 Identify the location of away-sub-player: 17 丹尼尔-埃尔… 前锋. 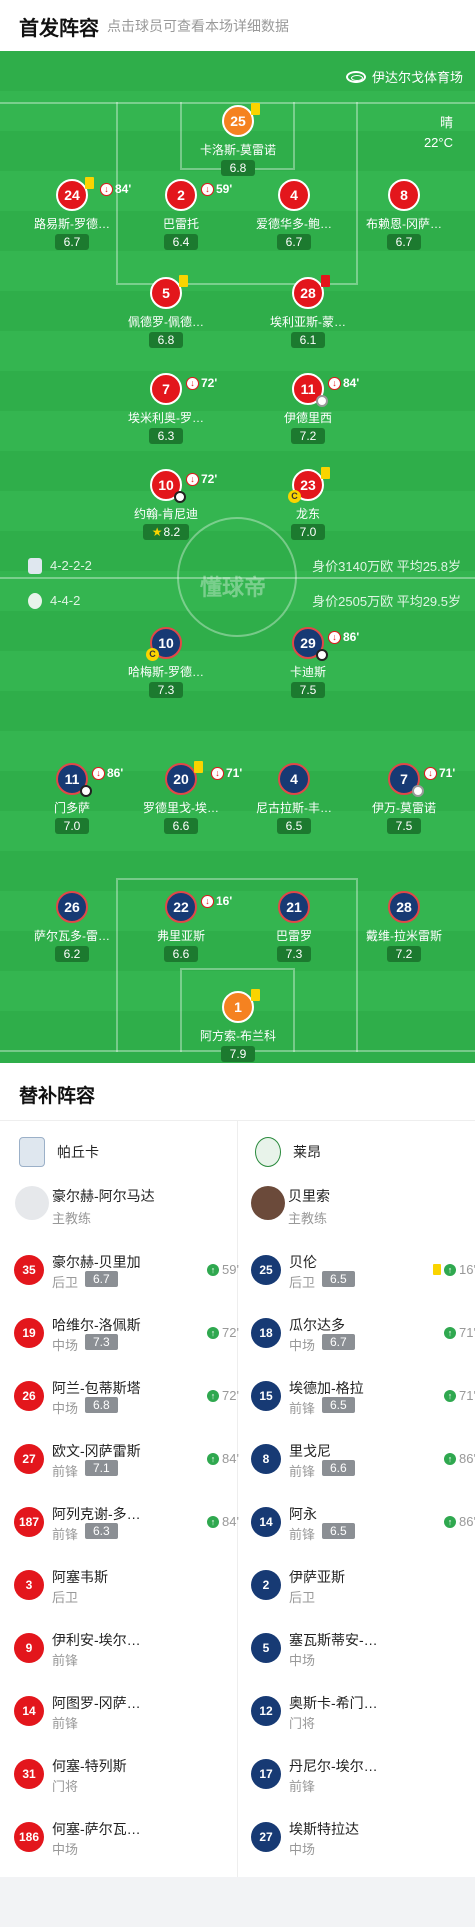
(363, 1774).